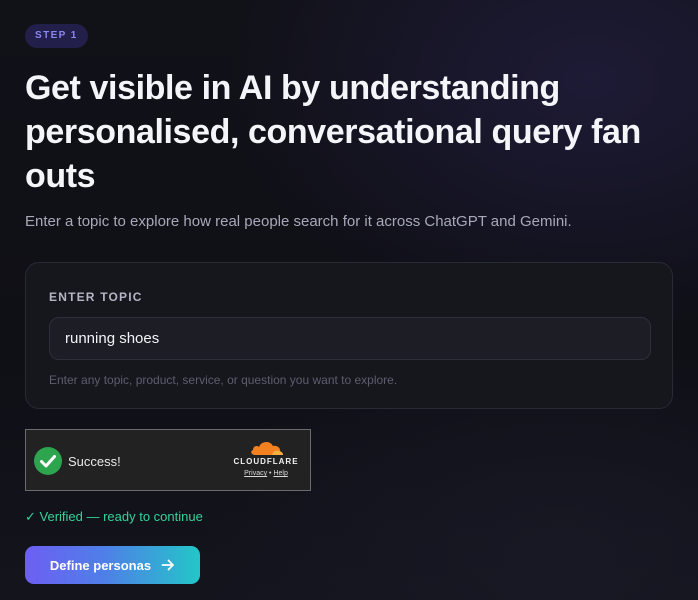 This screenshot has height=600, width=698. I want to click on topic-input, so click(350, 338).